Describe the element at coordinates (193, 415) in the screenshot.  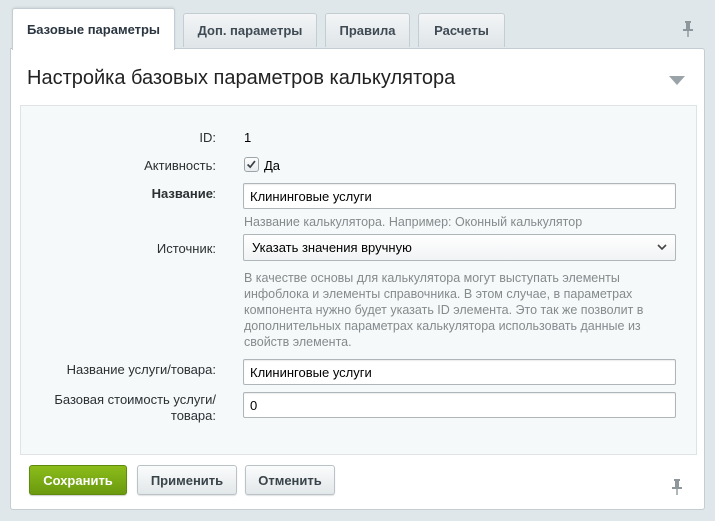
I see `base-price-label-line-2: товара:` at that location.